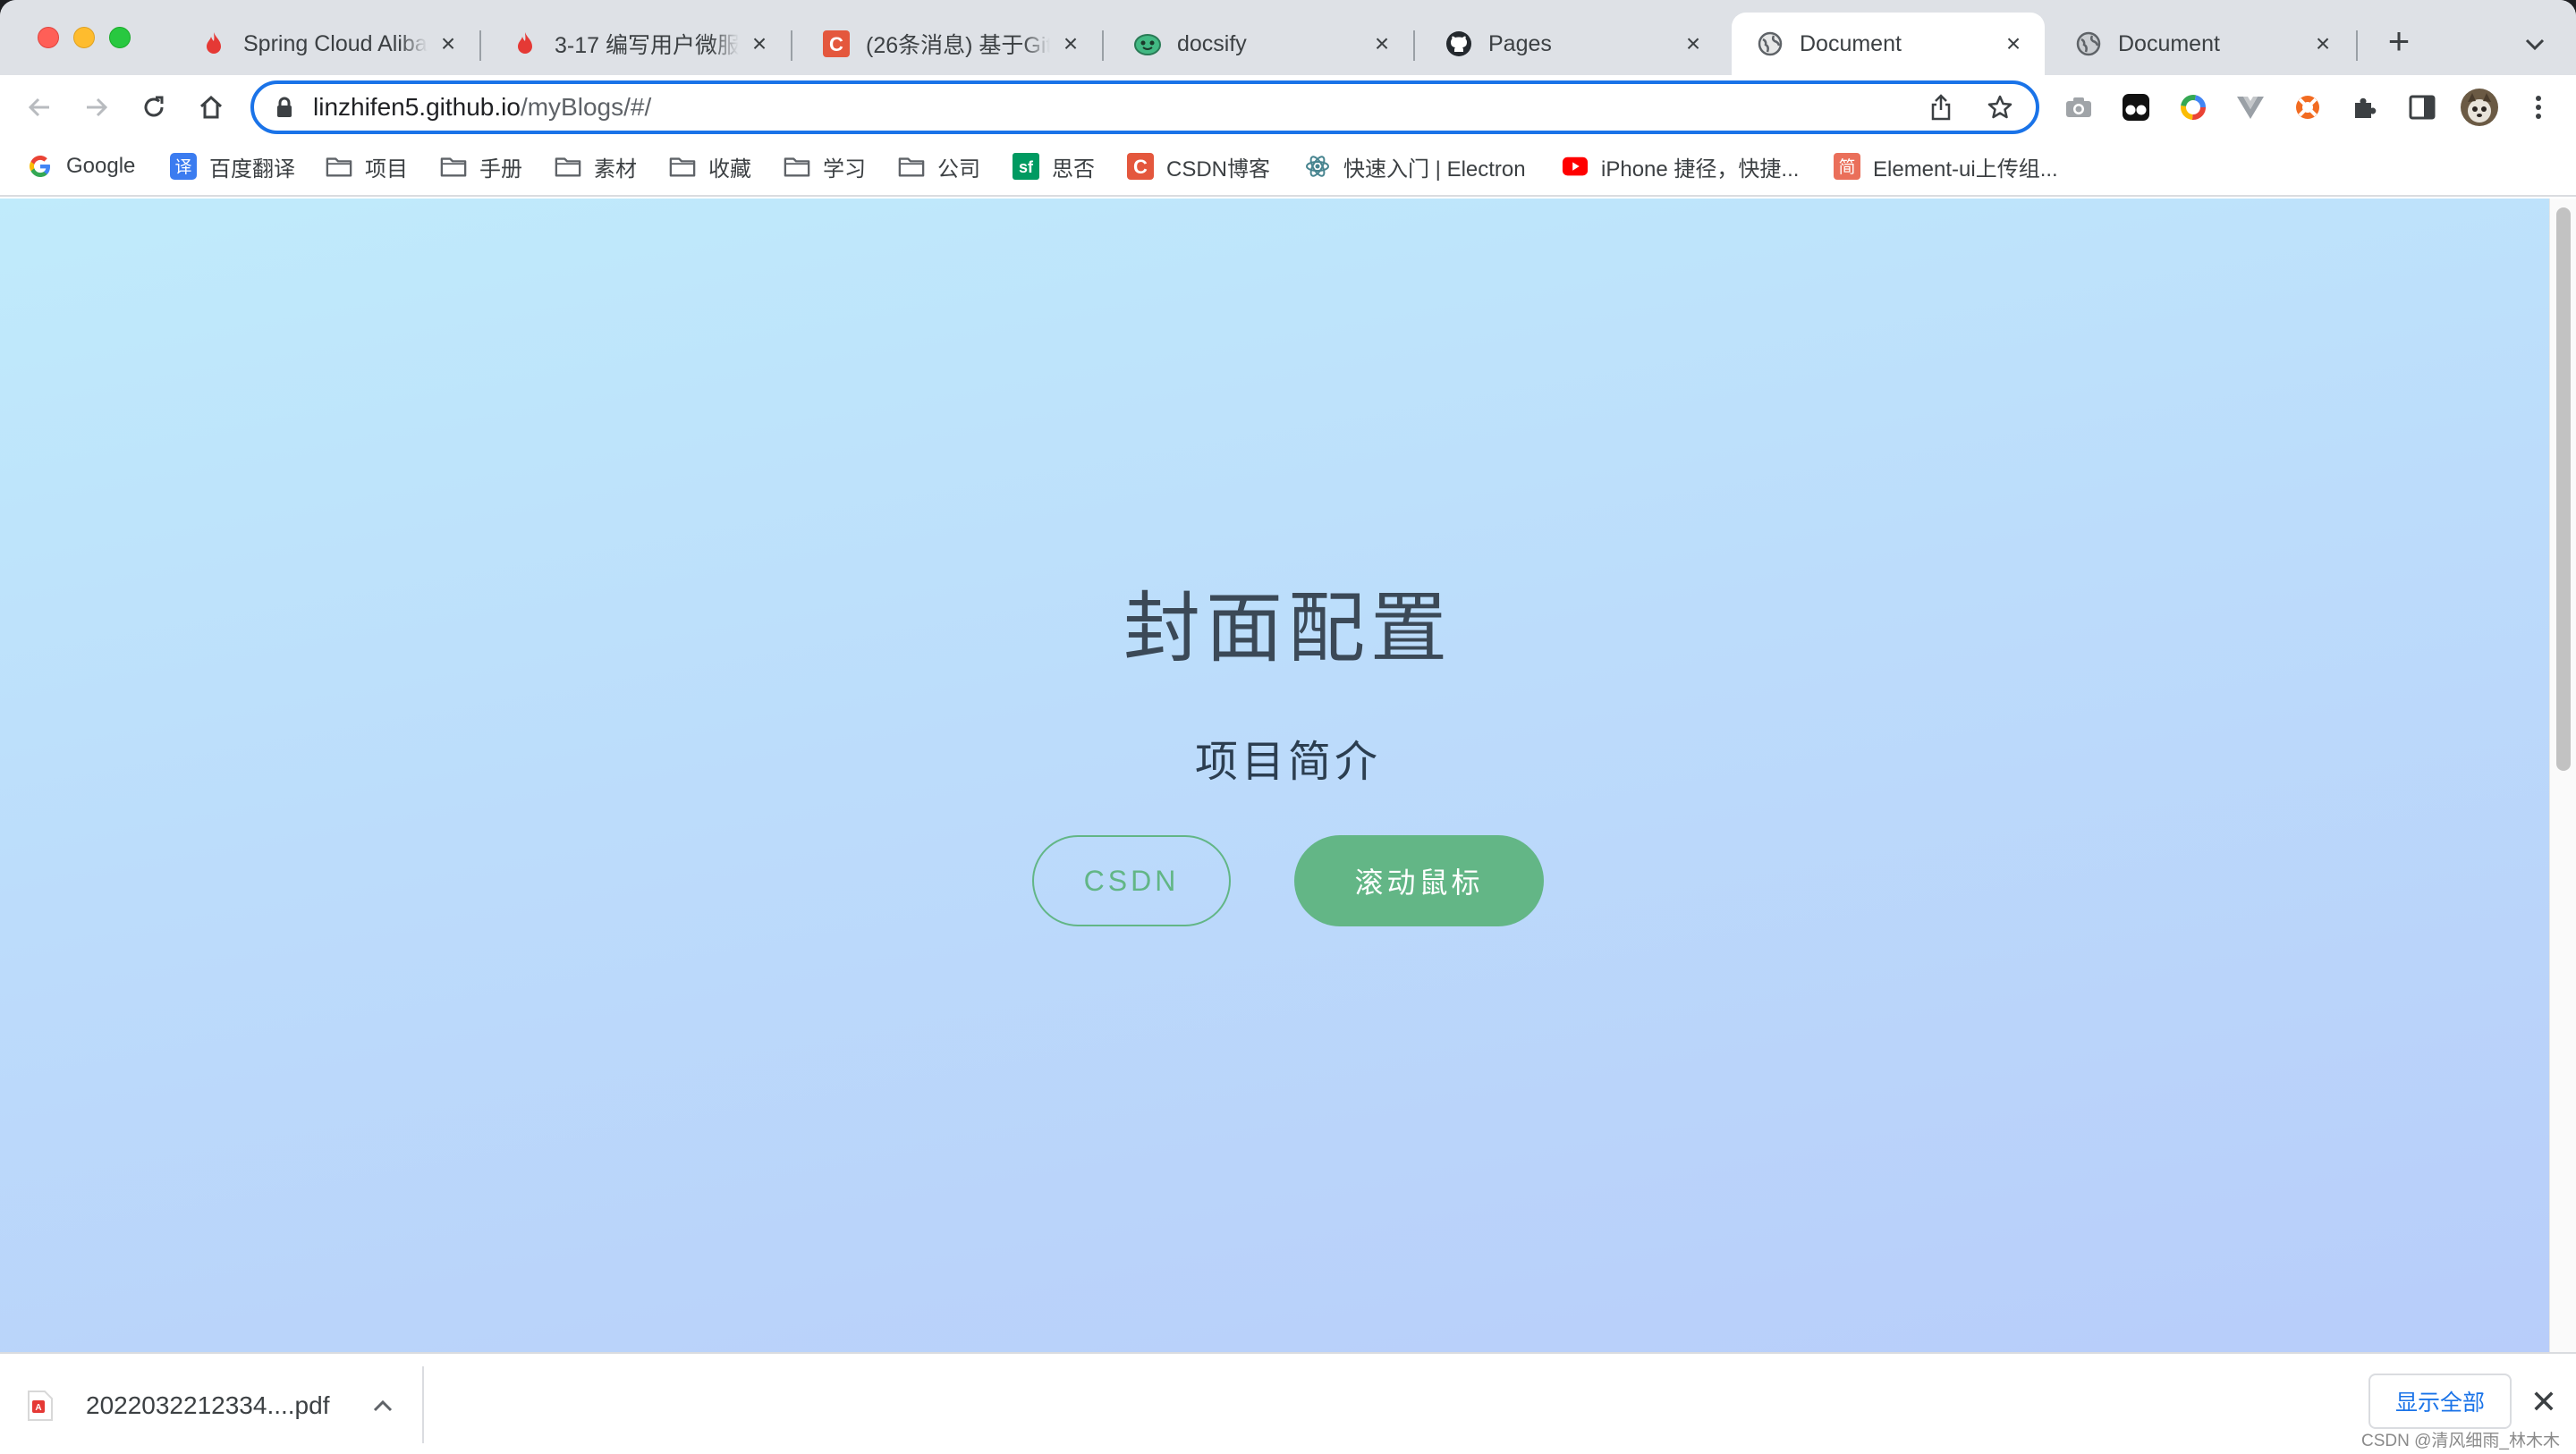 This screenshot has height=1454, width=2576. Describe the element at coordinates (1458, 43) in the screenshot. I see `github-icon` at that location.